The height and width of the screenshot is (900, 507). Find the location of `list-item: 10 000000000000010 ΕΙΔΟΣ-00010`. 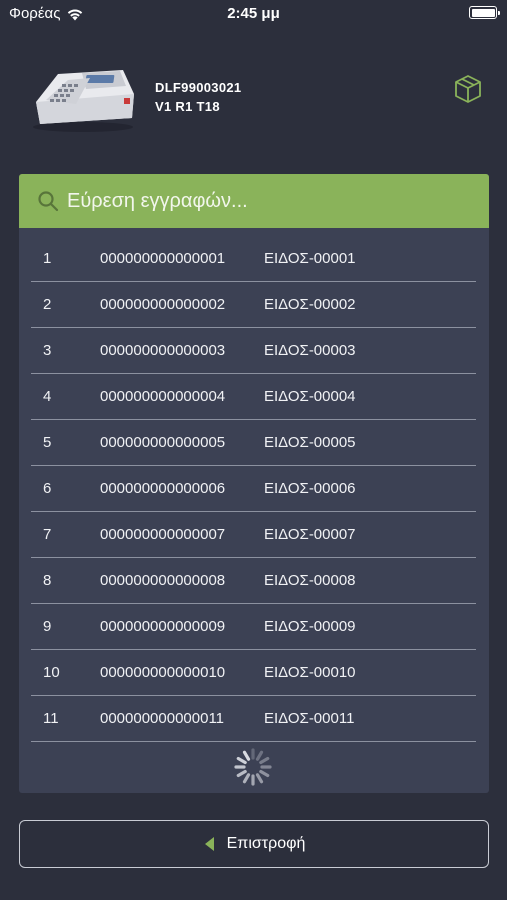

list-item: 10 000000000000010 ΕΙΔΟΣ-00010 is located at coordinates (253, 673).